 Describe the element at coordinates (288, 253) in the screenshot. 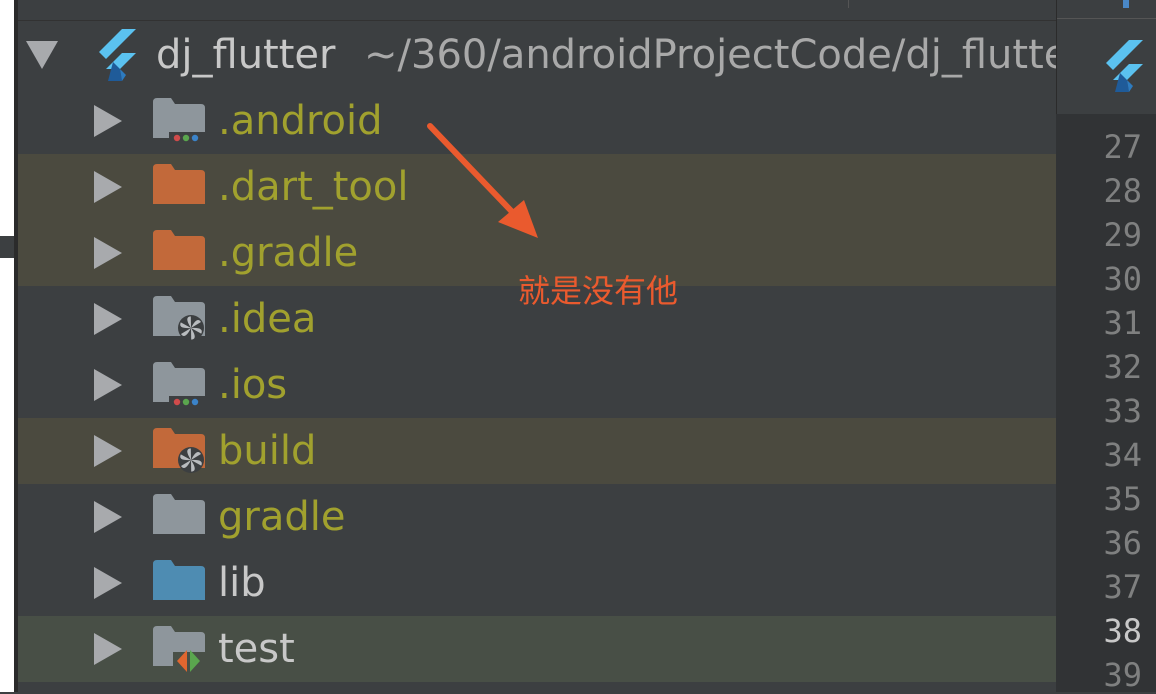

I see `tree-item-label: .gradle` at that location.